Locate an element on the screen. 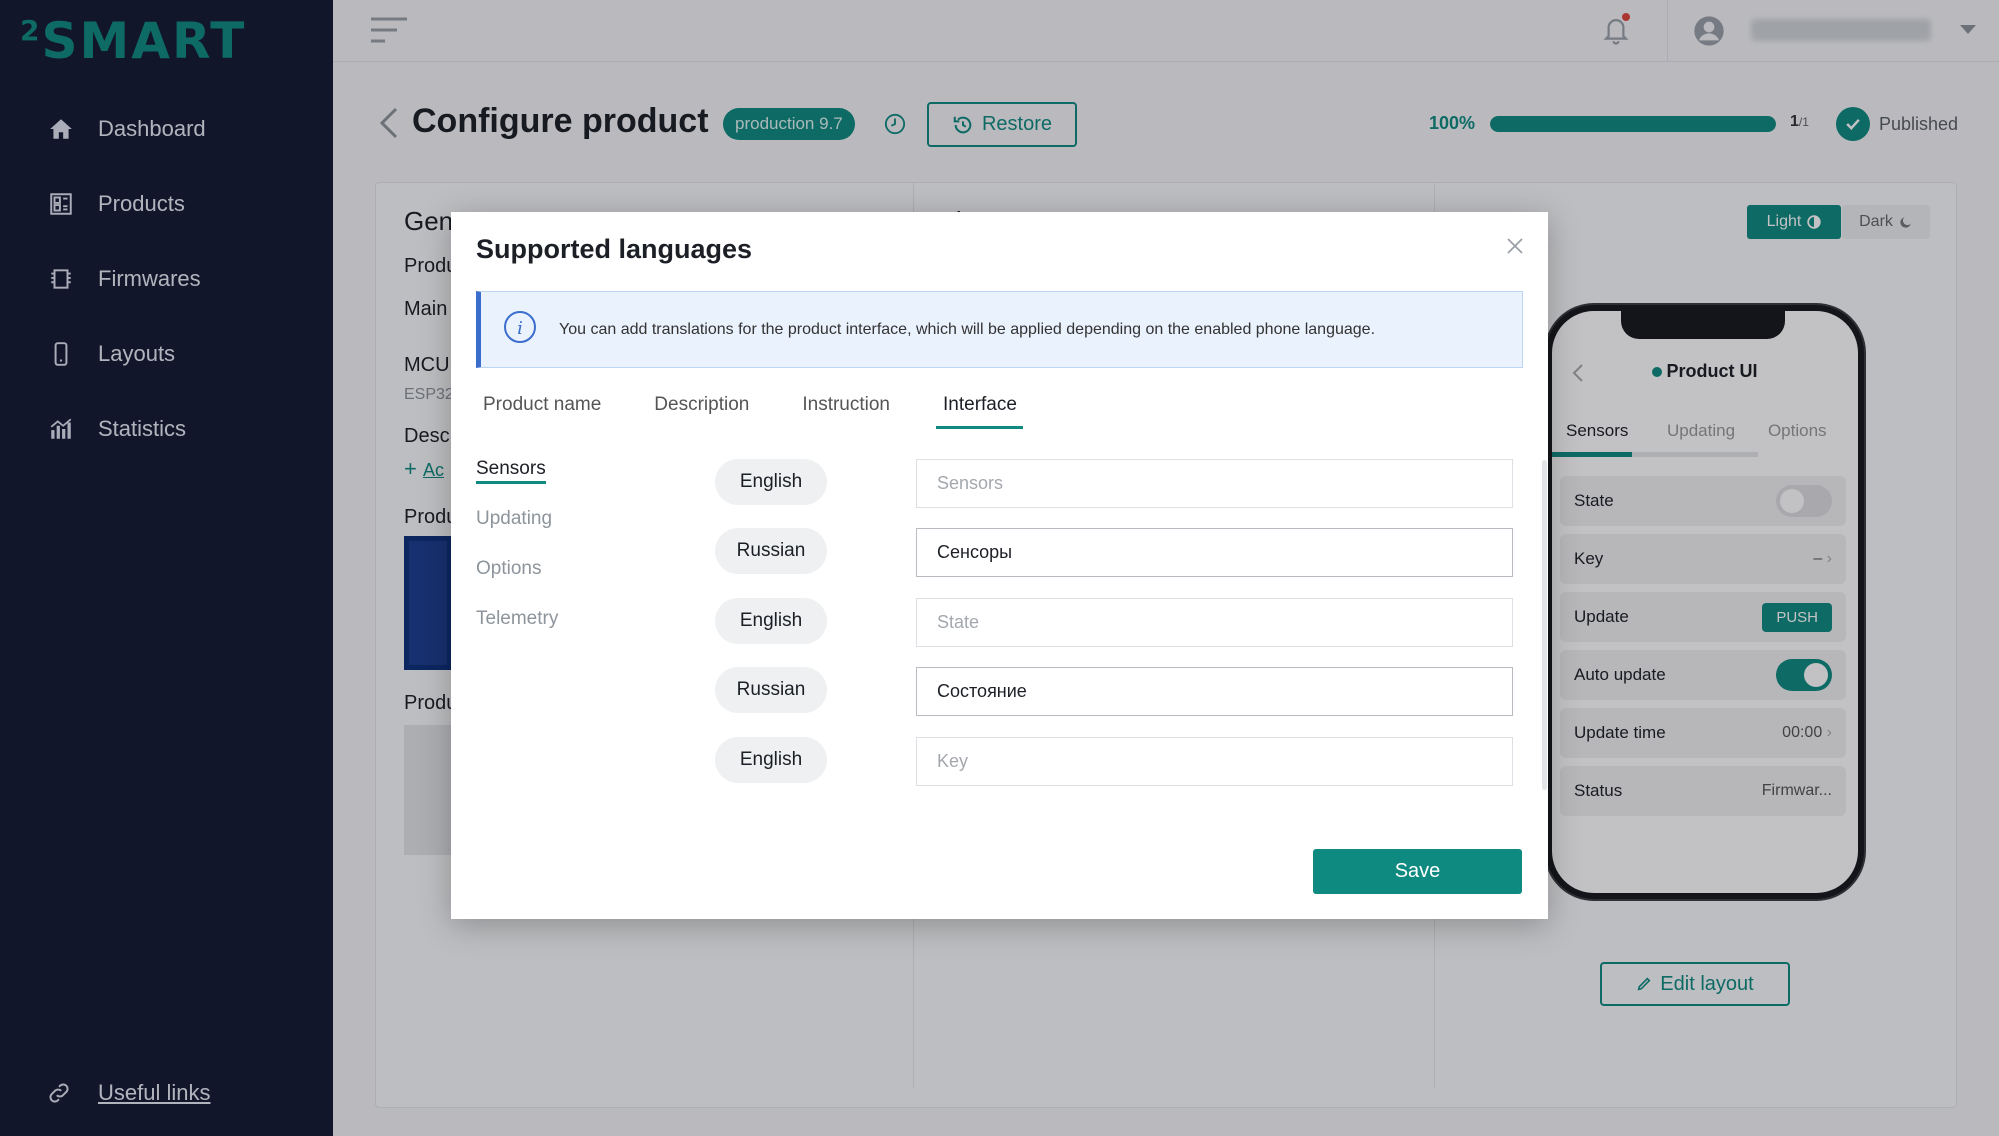 The image size is (1999, 1136). translation-input-sensors-ru is located at coordinates (1214, 552).